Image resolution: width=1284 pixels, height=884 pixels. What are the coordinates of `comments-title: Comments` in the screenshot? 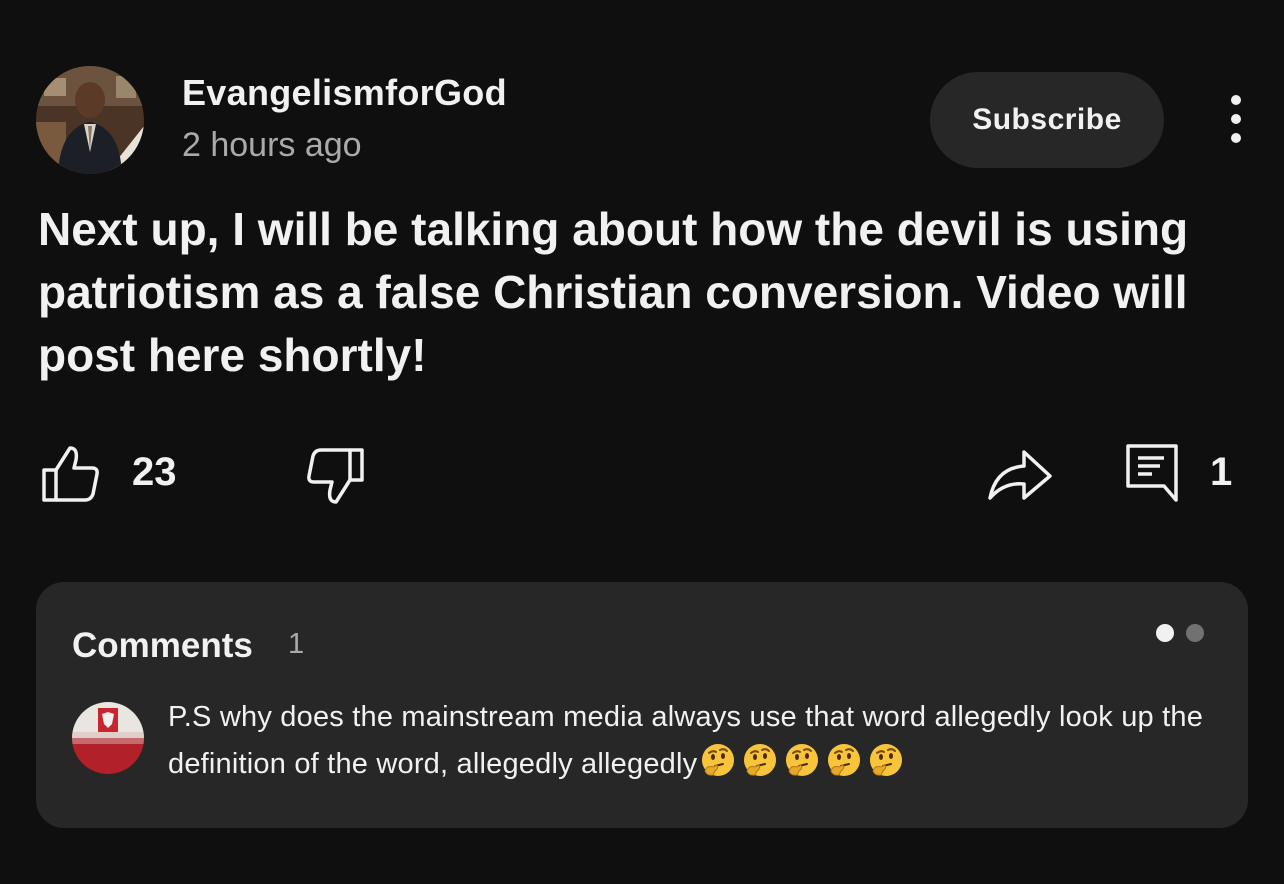 It's located at (162, 645).